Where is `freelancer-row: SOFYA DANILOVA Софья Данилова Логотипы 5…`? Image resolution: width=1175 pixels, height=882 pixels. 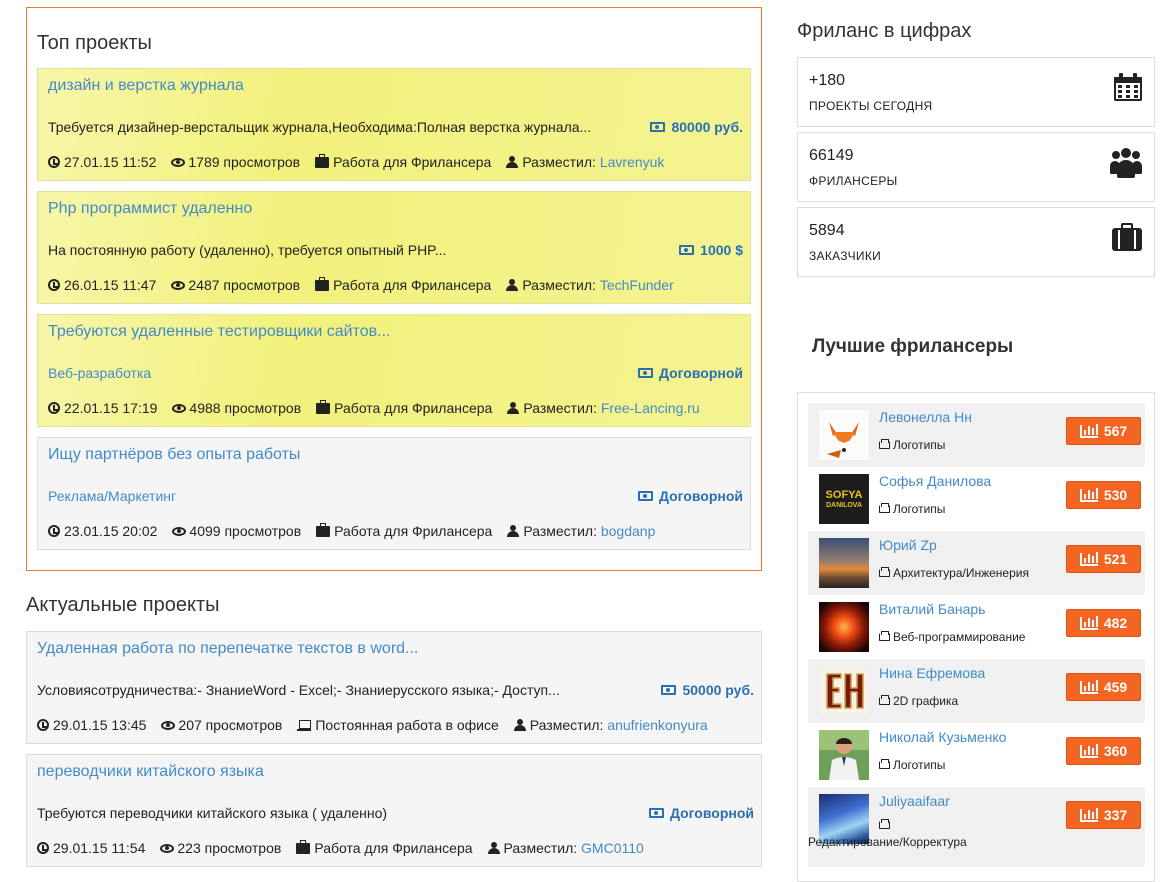
freelancer-row: SOFYA DANILOVA Софья Данилова Логотипы 5… is located at coordinates (976, 499).